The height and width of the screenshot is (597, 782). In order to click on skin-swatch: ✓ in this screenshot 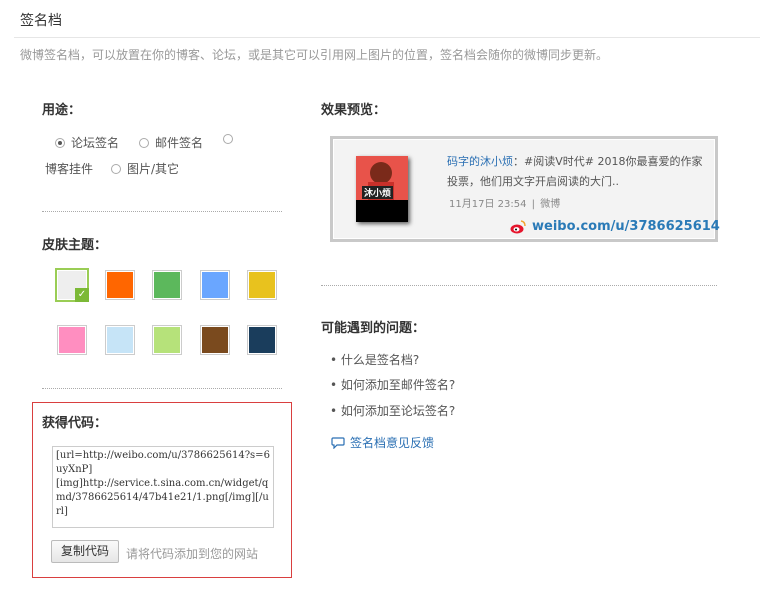, I will do `click(72, 285)`.